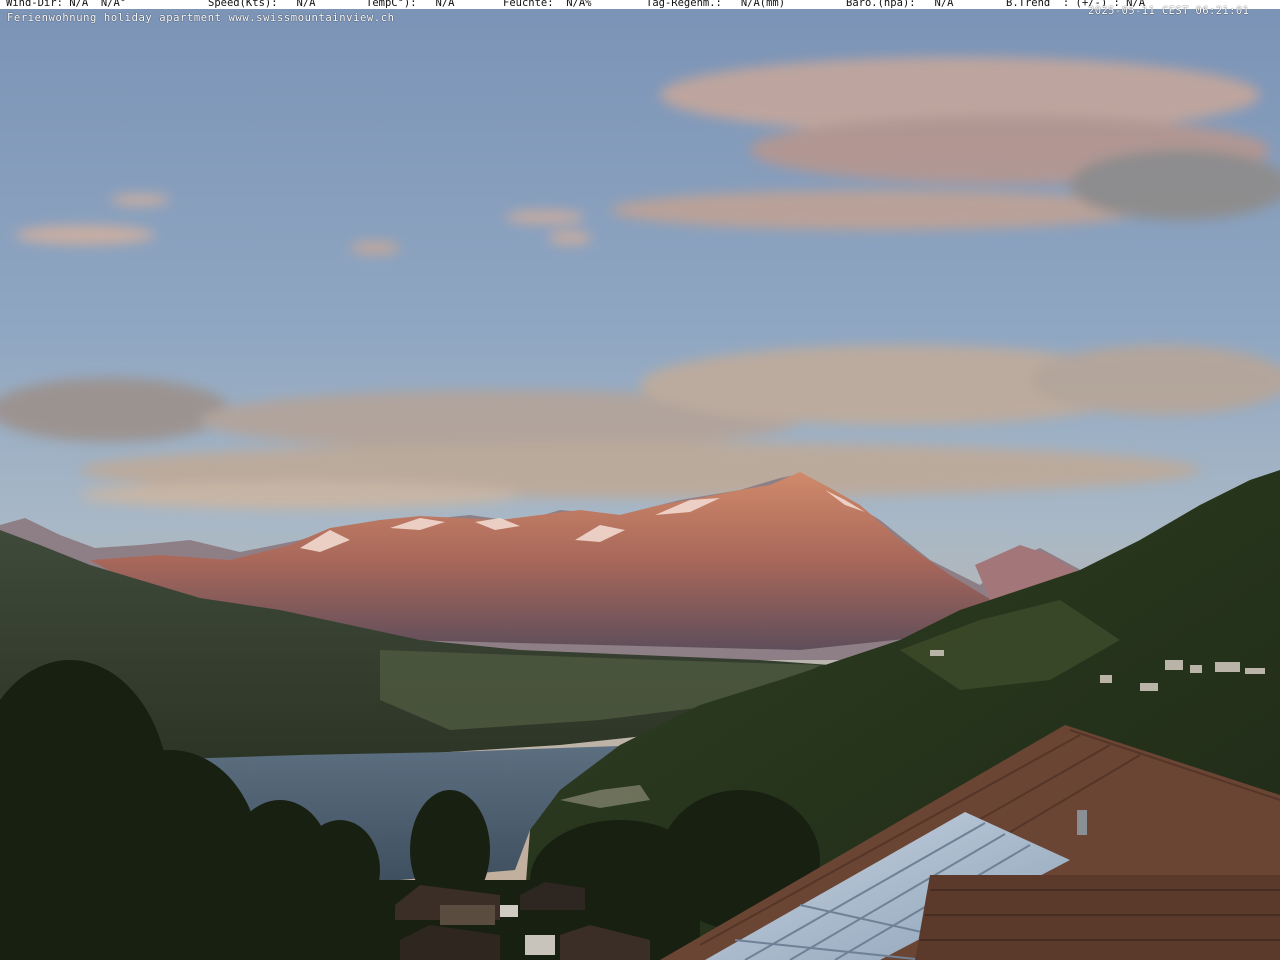  What do you see at coordinates (547, 4) in the screenshot?
I see `humidity-text: Feuchte: N/A%` at bounding box center [547, 4].